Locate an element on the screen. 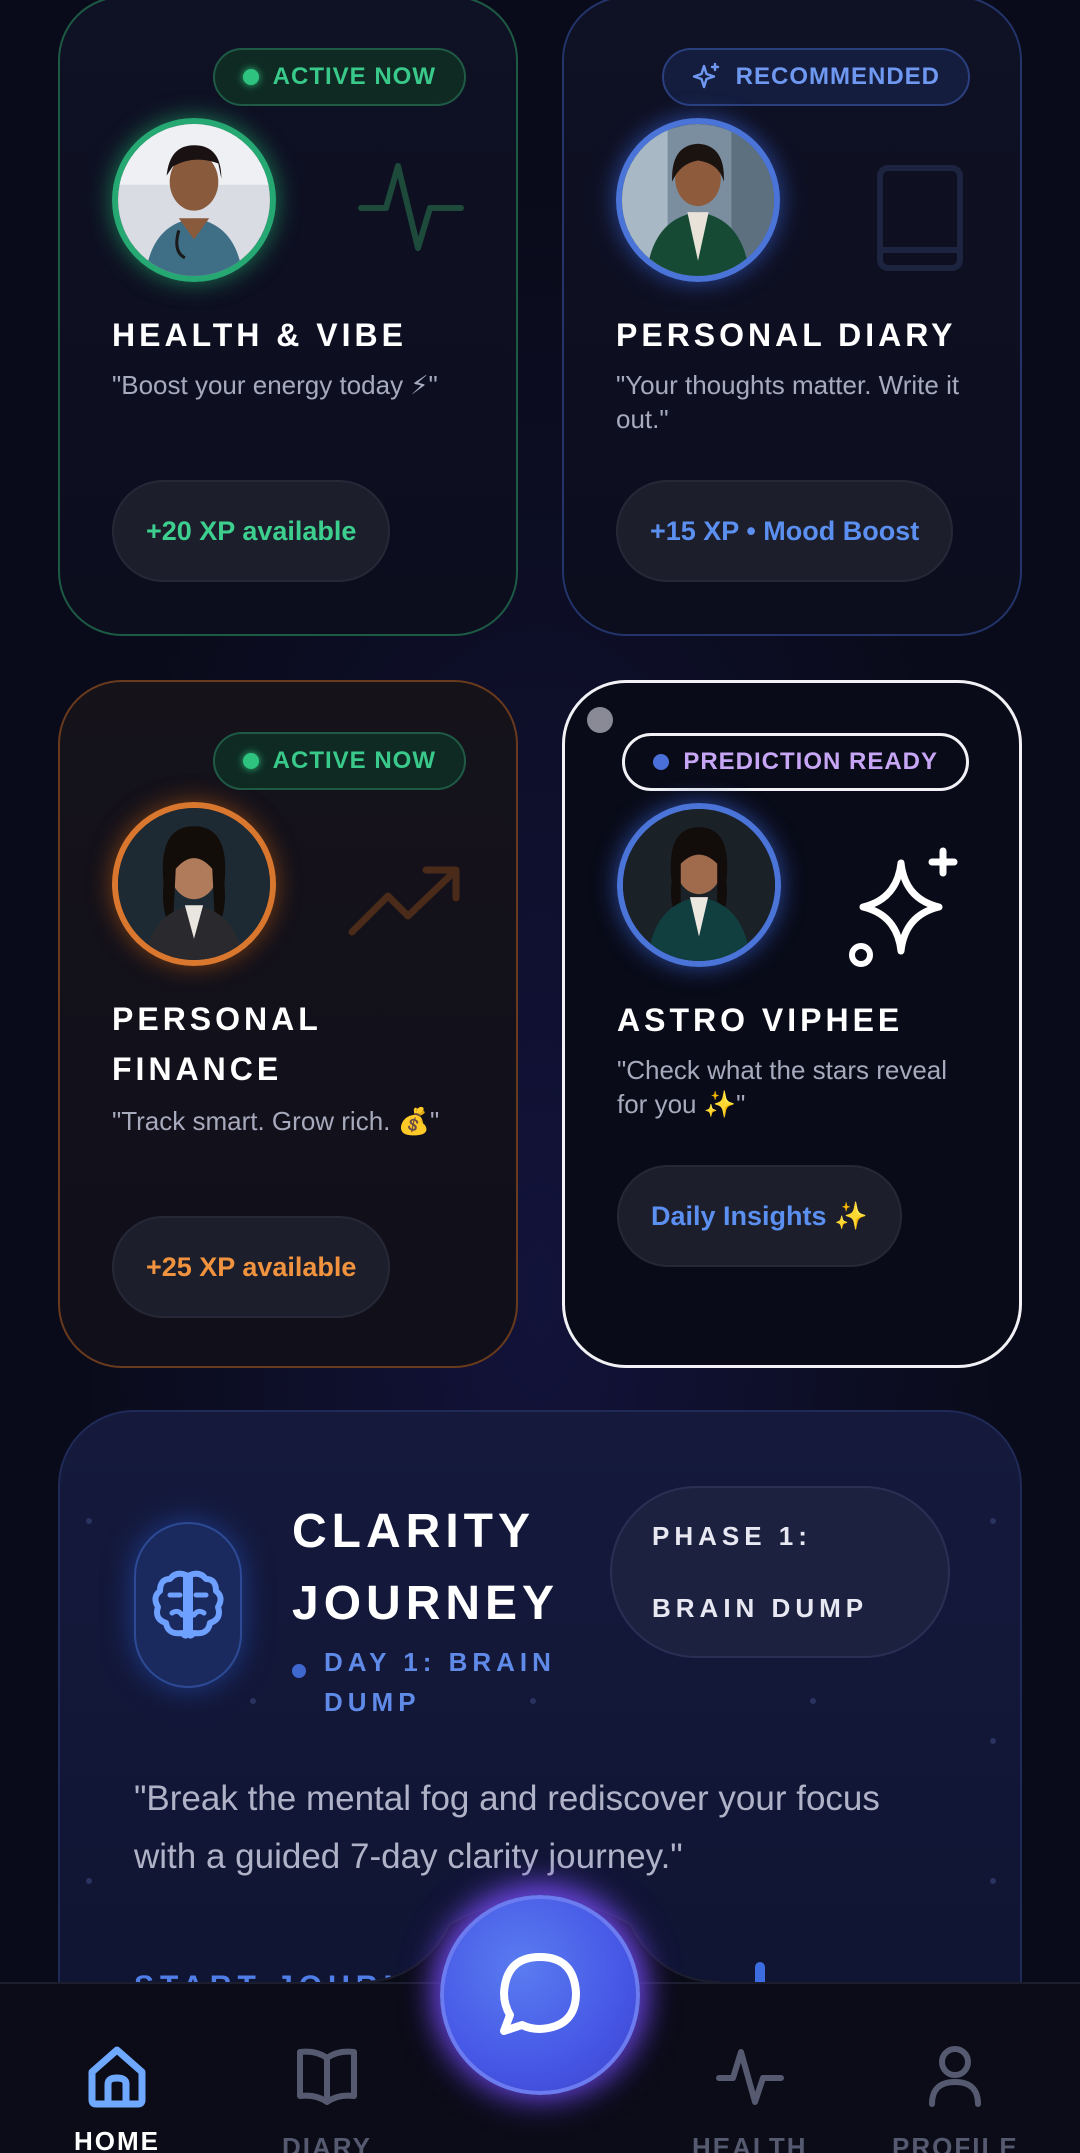  badge-label: RECOMMENDED is located at coordinates (837, 76).